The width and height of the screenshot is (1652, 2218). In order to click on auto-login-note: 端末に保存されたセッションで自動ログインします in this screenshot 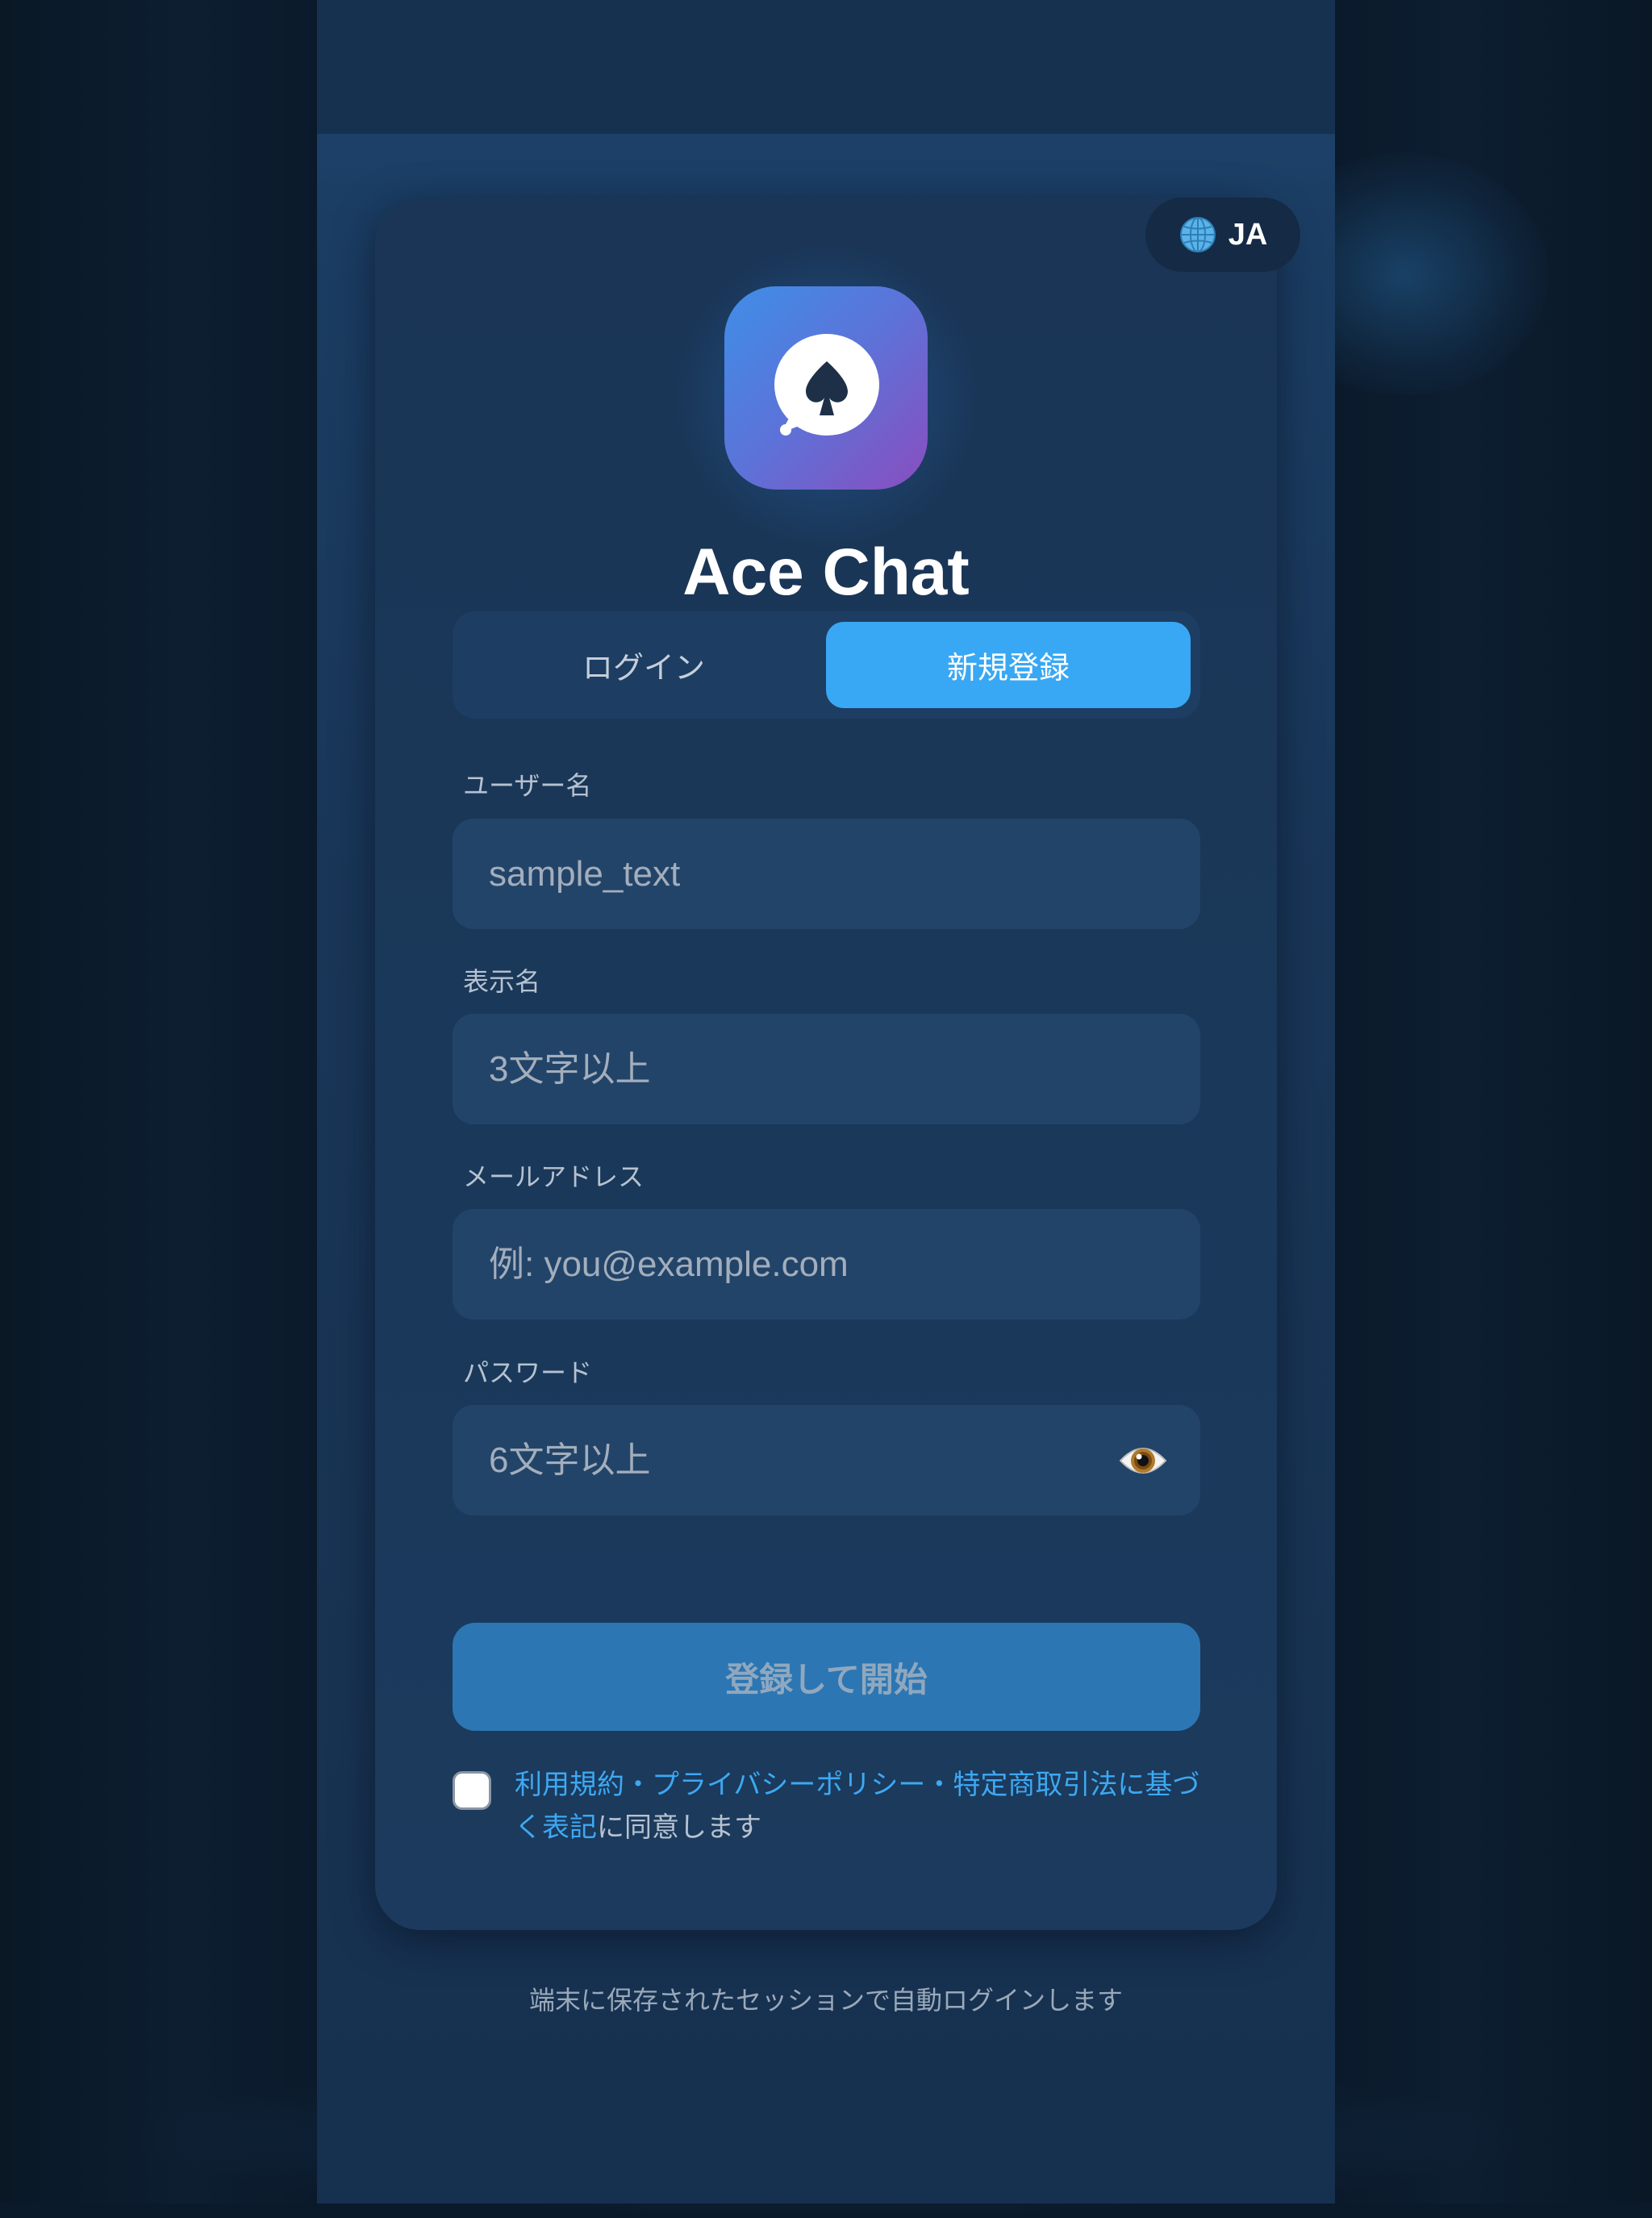, I will do `click(825, 2001)`.